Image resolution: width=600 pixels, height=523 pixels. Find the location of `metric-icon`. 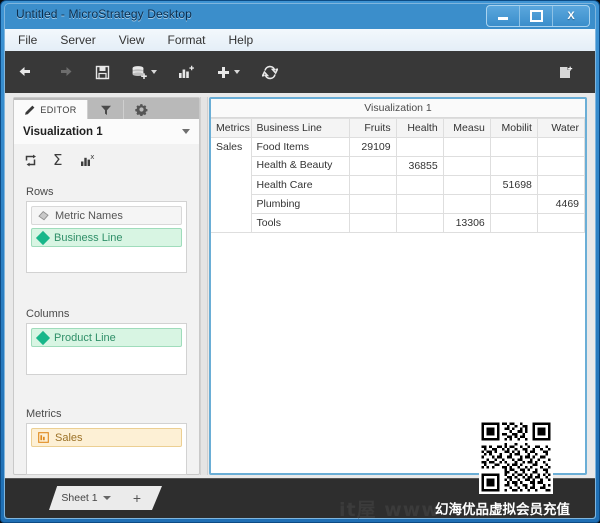

metric-icon is located at coordinates (43, 437).